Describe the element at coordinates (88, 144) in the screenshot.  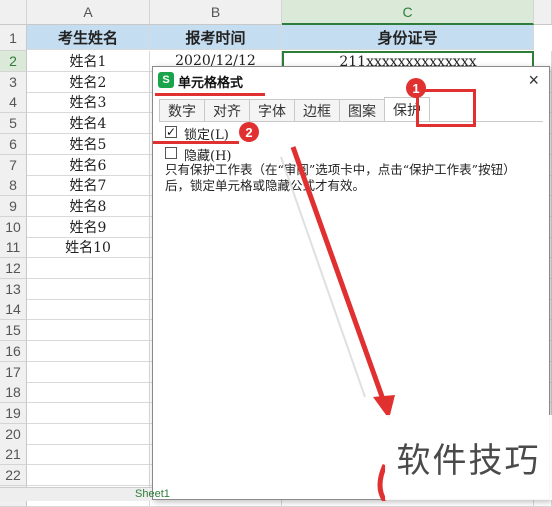
I see `name-cell: 姓名5` at that location.